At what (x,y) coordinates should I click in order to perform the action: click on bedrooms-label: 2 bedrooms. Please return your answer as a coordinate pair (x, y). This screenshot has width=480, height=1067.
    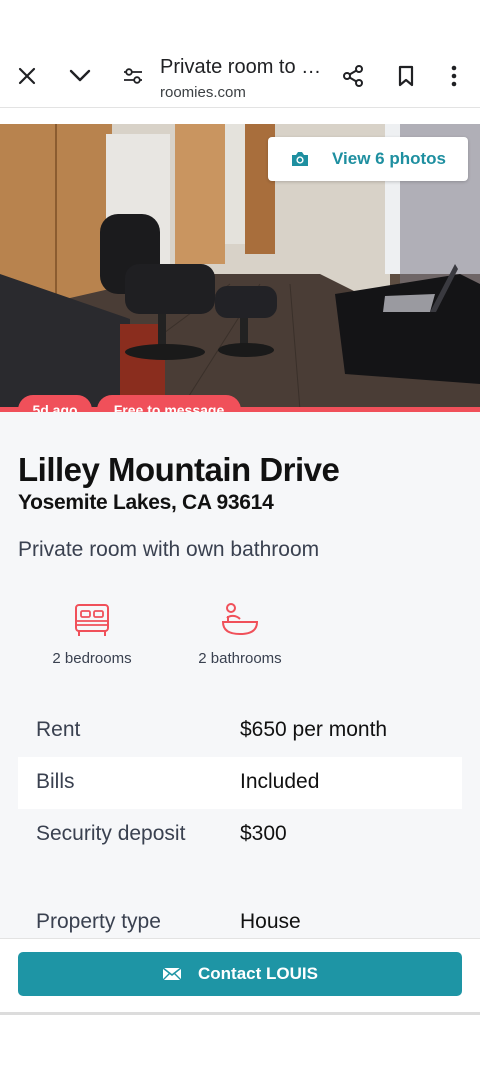
    Looking at the image, I should click on (92, 658).